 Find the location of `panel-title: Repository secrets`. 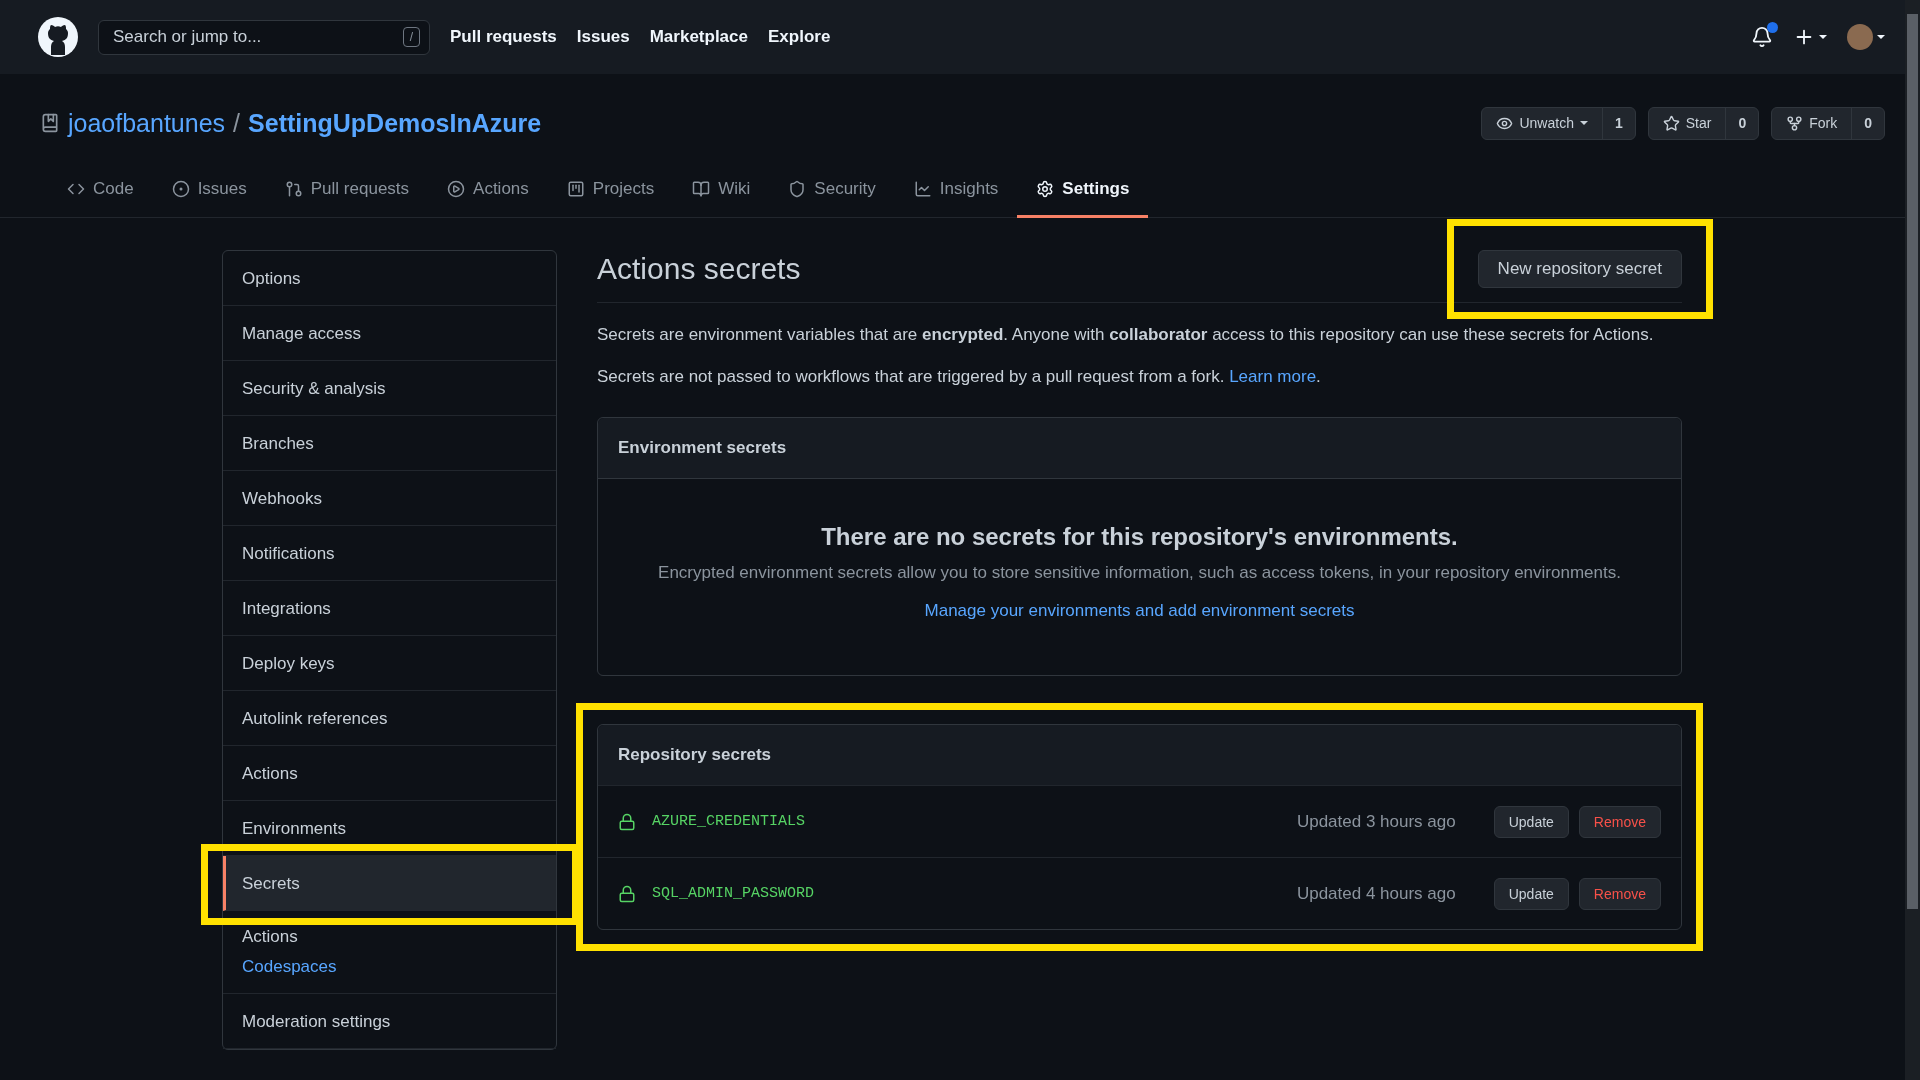

panel-title: Repository secrets is located at coordinates (695, 754).